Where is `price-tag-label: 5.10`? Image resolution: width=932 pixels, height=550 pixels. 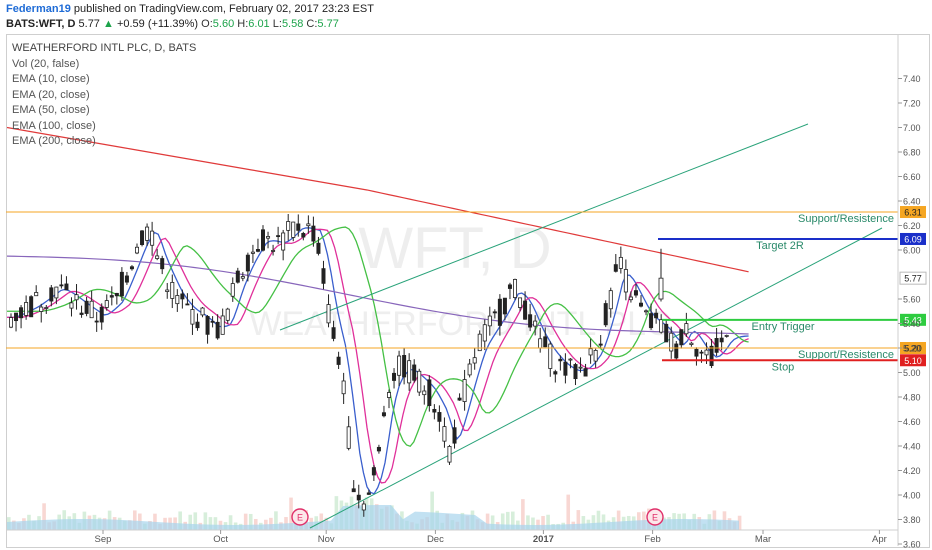 price-tag-label: 5.10 is located at coordinates (913, 361).